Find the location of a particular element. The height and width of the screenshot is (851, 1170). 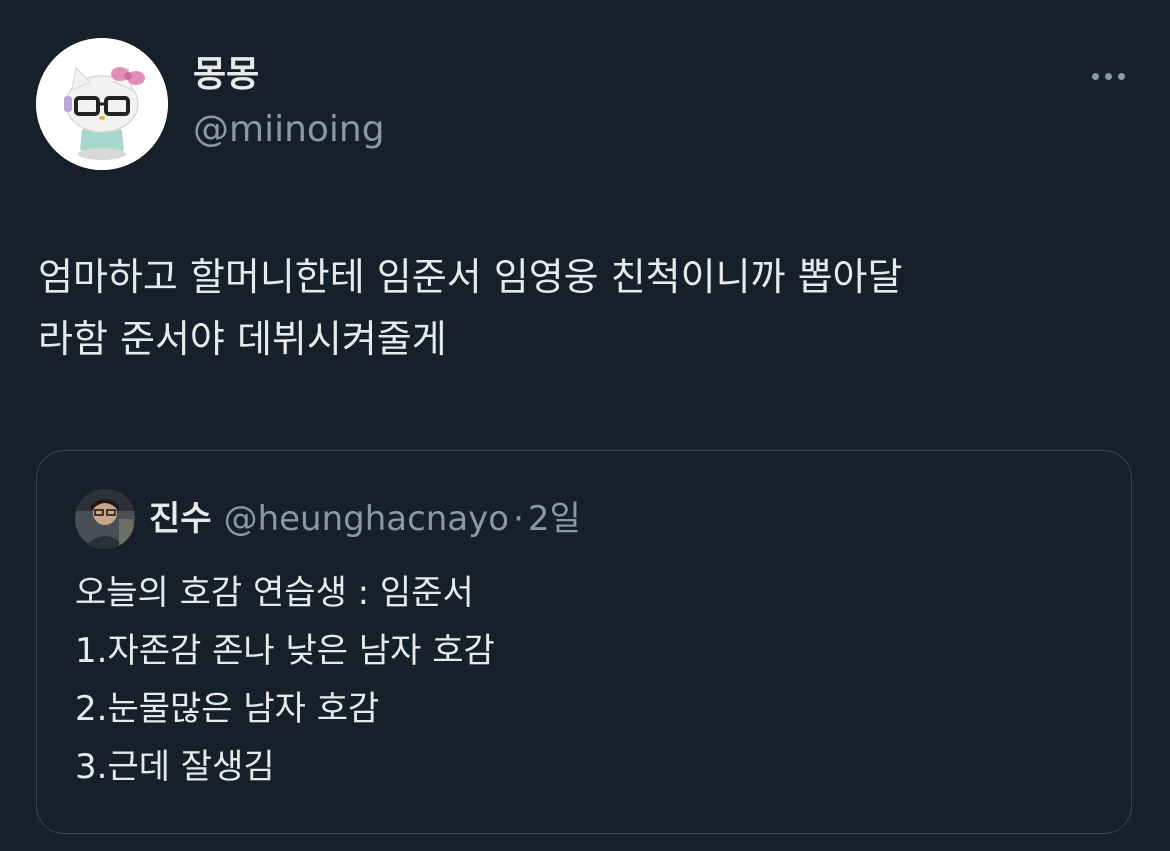

quoted-tweet-text-line: 2.눈물많은 남자 호감 is located at coordinates (227, 709).